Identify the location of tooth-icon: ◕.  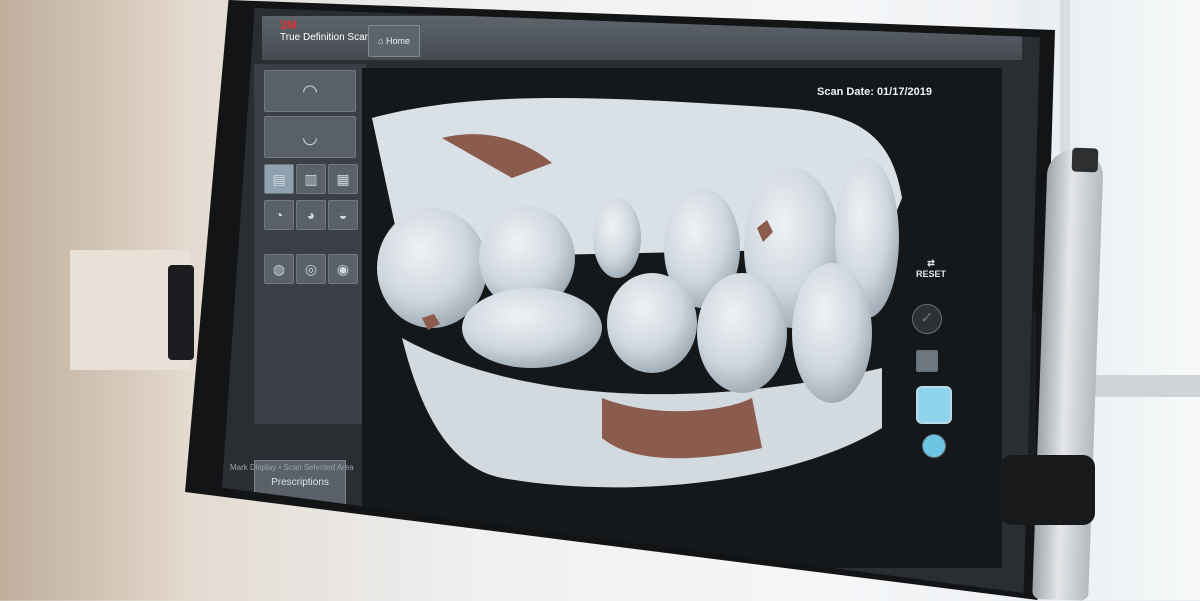
(311, 215).